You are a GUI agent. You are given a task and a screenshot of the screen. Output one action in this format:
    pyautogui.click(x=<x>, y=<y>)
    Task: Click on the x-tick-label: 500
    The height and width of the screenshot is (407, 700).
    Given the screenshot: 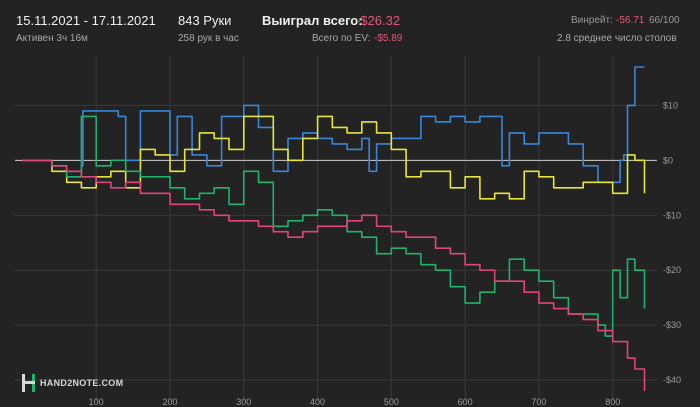 What is the action you would take?
    pyautogui.click(x=391, y=402)
    